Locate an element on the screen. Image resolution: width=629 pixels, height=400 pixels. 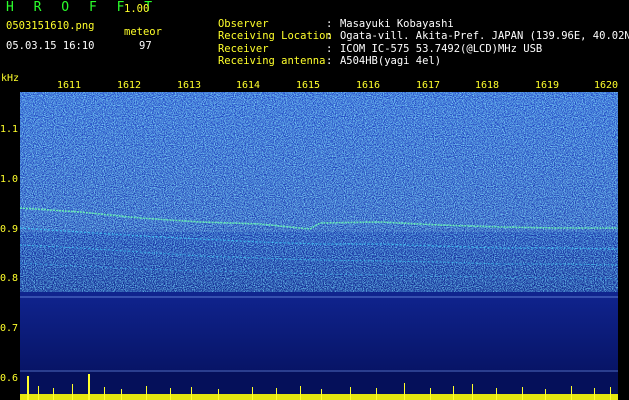
x-tick: 1616 is located at coordinates (368, 85).